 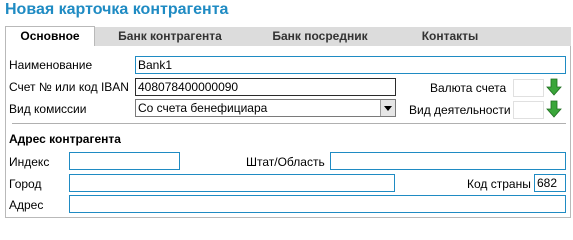 I want to click on window-title: Новая карточка контрагента, so click(x=117, y=9).